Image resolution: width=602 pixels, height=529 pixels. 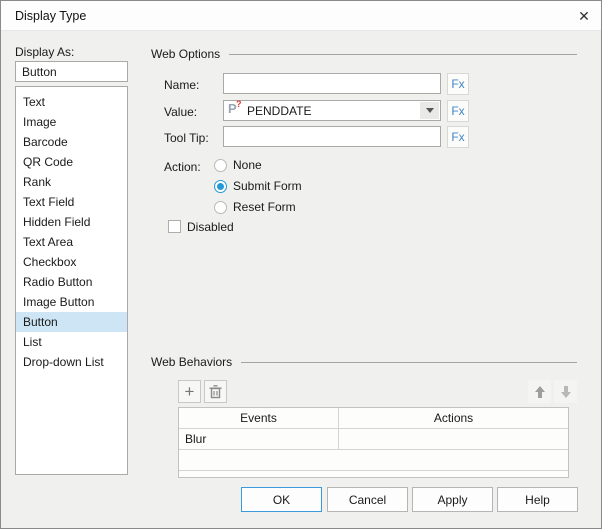 What do you see at coordinates (181, 112) in the screenshot?
I see `value-label: Value:` at bounding box center [181, 112].